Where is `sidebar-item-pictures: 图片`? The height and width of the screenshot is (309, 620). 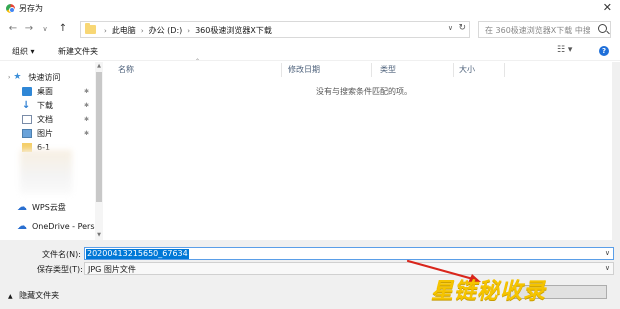
sidebar-item-pictures: 图片 is located at coordinates (37, 133).